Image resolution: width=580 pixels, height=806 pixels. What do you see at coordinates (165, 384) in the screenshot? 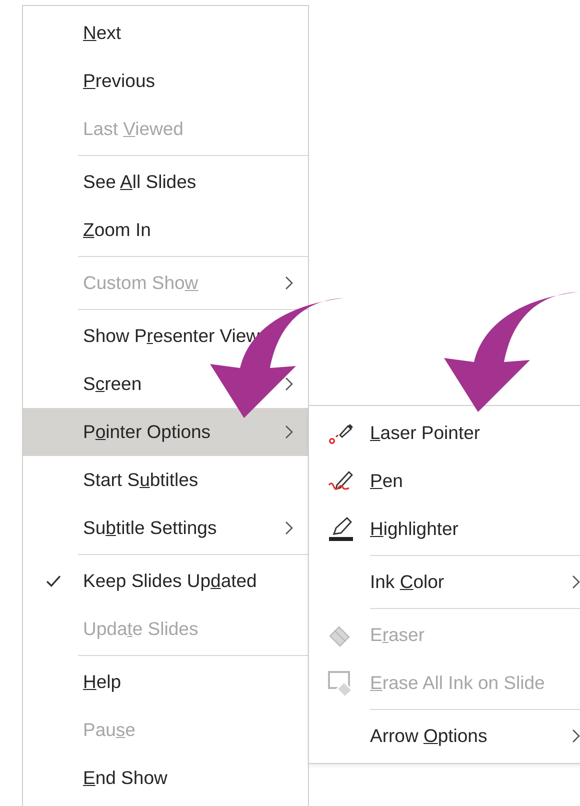
I see `menu-item: Screen` at bounding box center [165, 384].